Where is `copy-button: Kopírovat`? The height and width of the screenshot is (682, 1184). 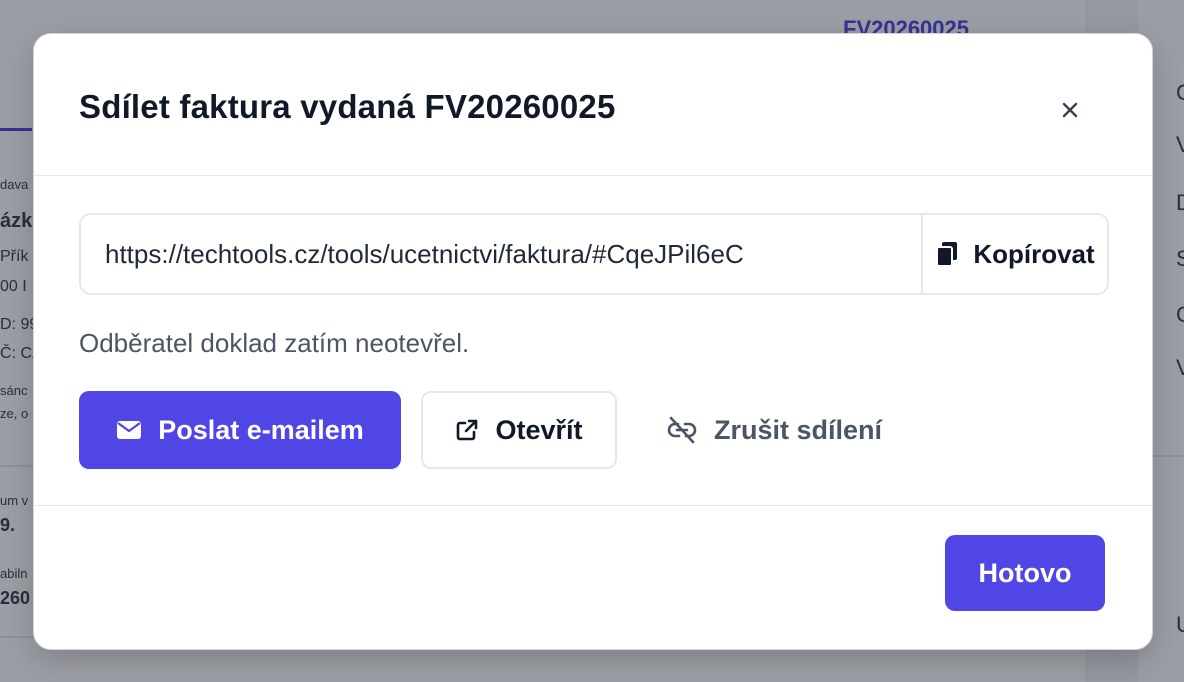
copy-button: Kopírovat is located at coordinates (1014, 254).